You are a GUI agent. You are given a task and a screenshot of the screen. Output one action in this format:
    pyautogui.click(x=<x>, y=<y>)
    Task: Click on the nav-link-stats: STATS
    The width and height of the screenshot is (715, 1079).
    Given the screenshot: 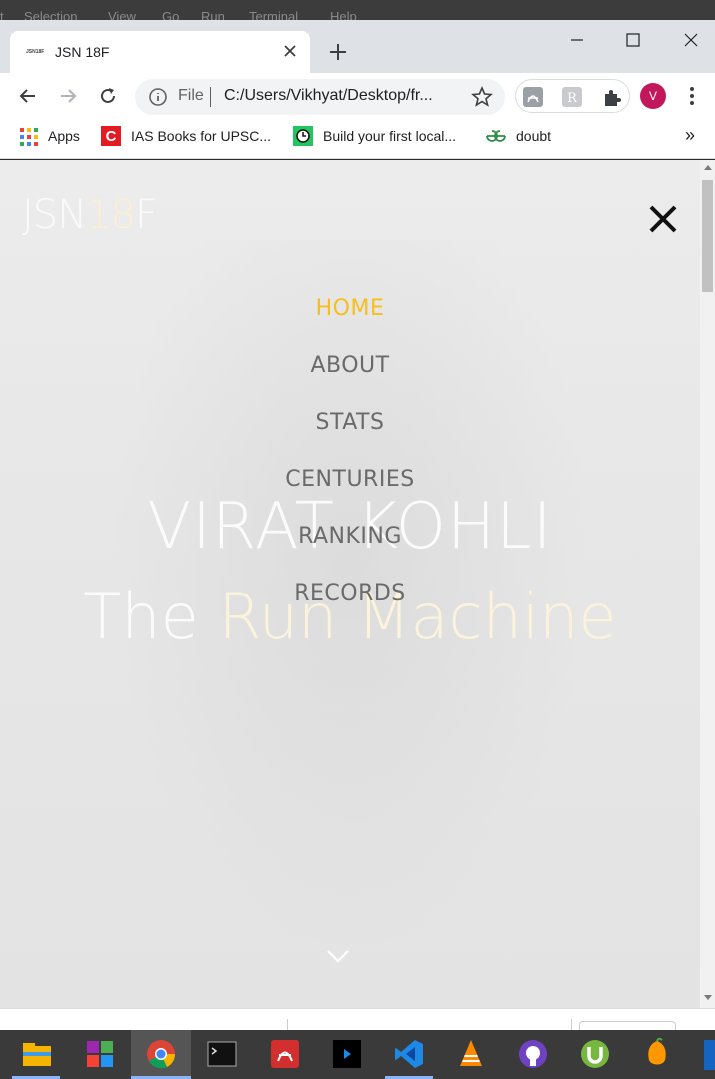 What is the action you would take?
    pyautogui.click(x=350, y=422)
    